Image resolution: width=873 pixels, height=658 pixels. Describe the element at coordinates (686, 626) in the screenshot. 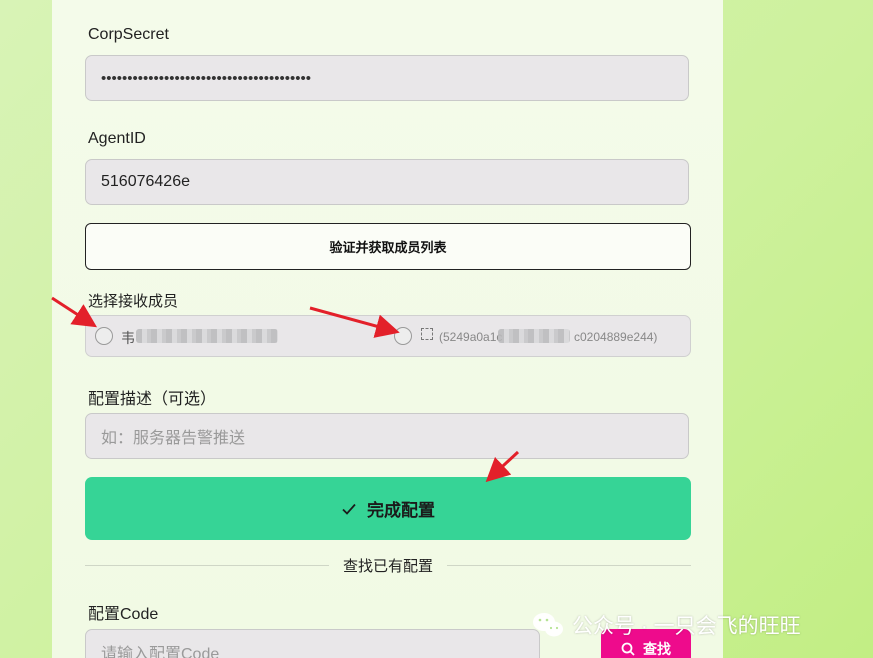

I see `watermark-text: 公众号 · 一只会飞的旺旺` at that location.